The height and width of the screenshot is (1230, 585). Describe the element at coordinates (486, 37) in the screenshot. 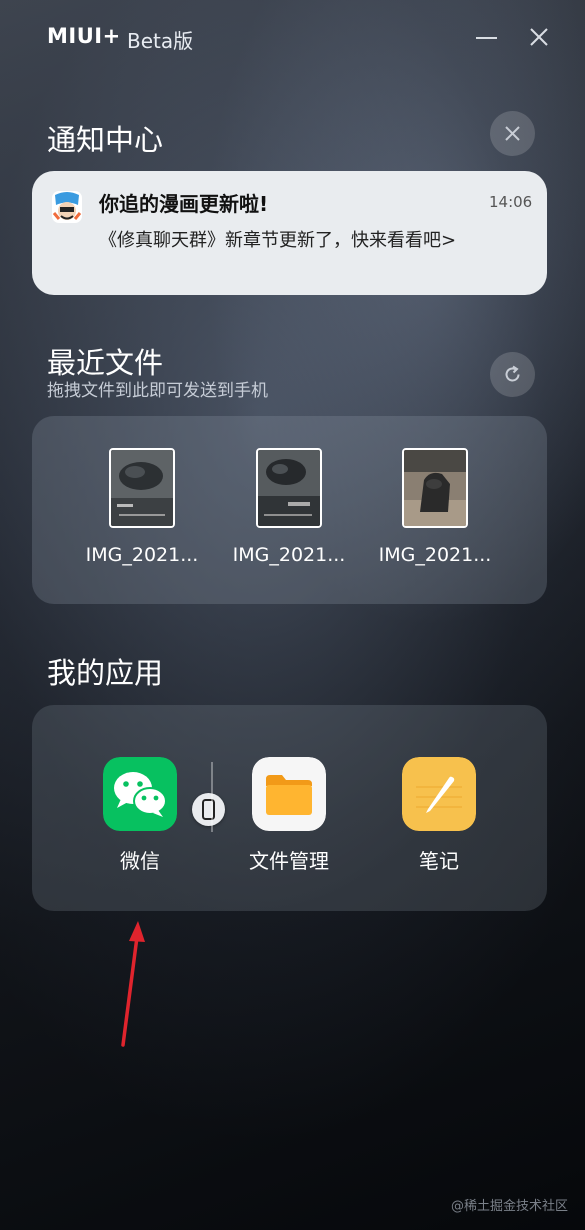

I see `minimize-button` at that location.